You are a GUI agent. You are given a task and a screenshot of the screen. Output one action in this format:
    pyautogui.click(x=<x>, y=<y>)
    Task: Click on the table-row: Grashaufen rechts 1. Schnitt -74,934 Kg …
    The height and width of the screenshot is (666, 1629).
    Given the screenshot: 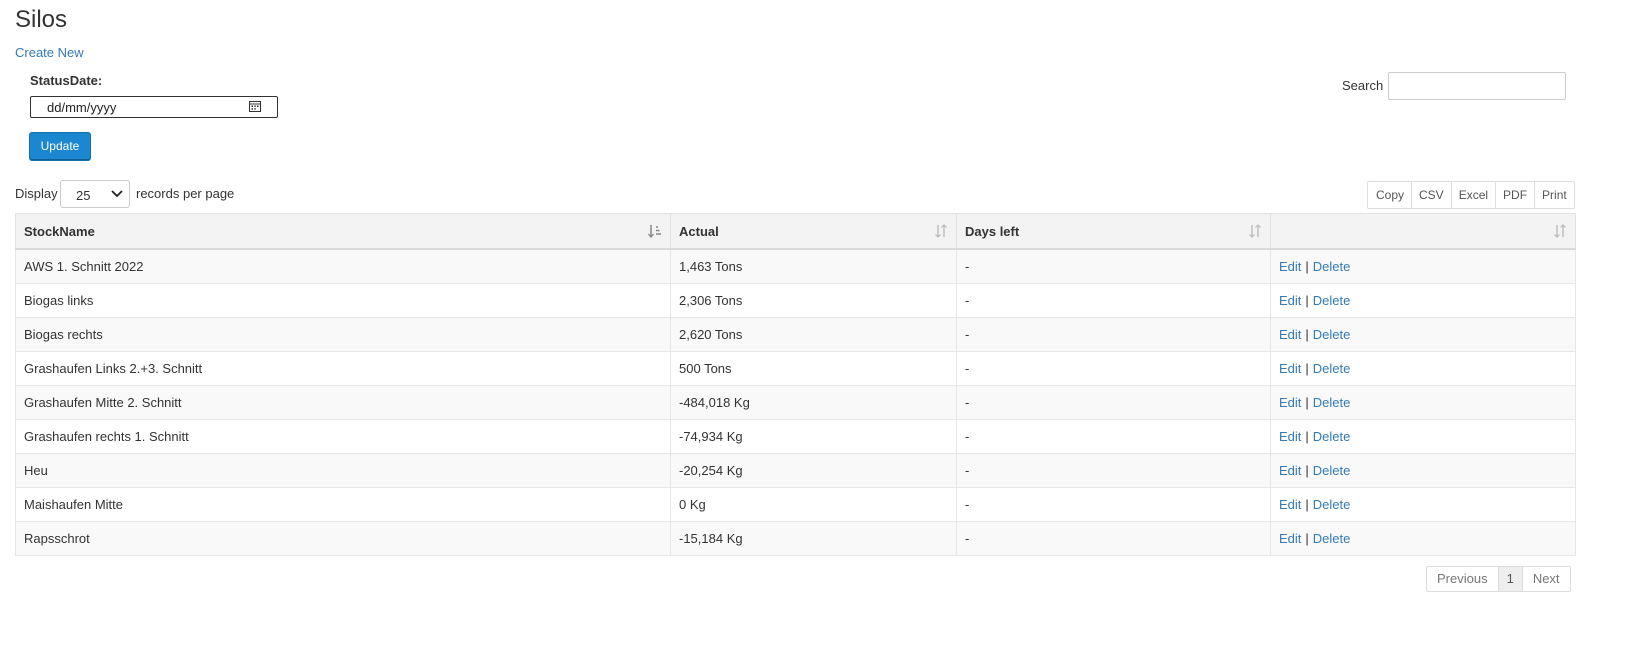 What is the action you would take?
    pyautogui.click(x=795, y=436)
    